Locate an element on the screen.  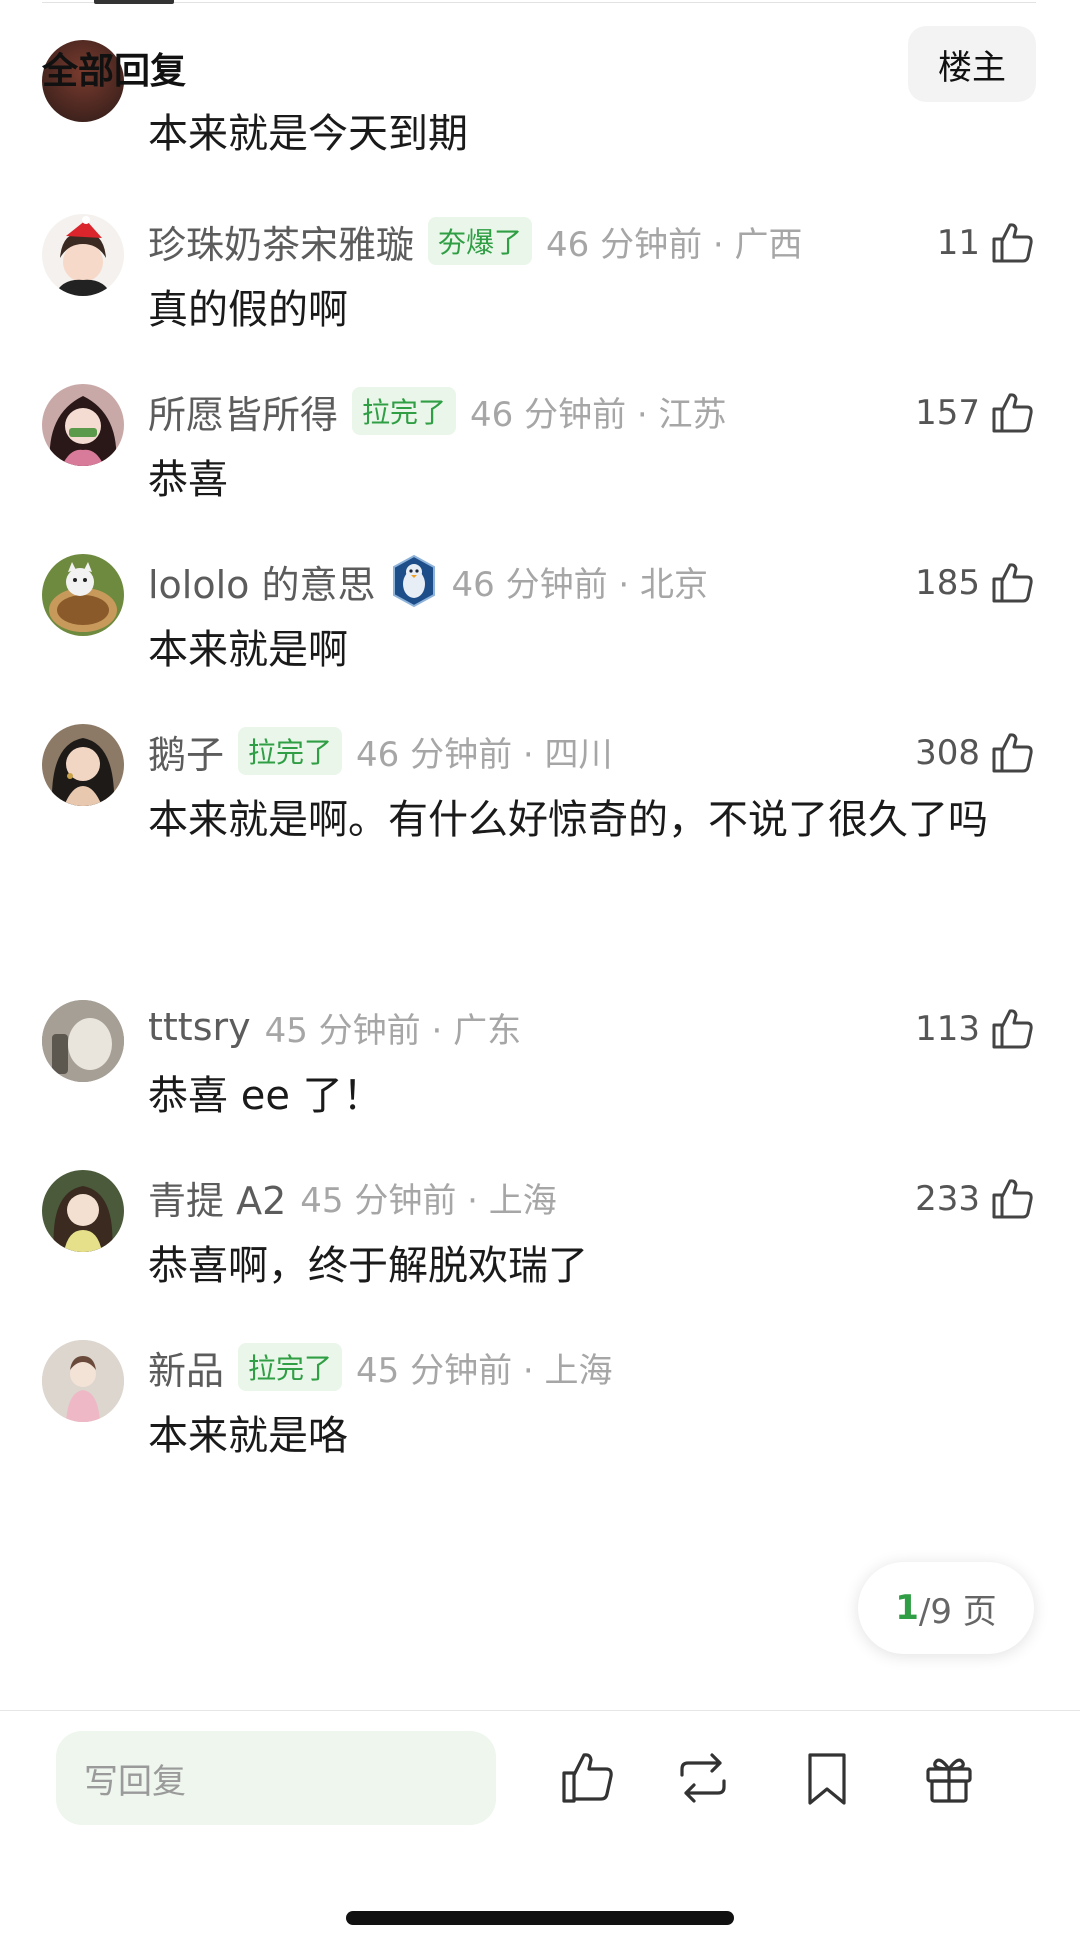
like-count: 113 is located at coordinates (947, 1029).